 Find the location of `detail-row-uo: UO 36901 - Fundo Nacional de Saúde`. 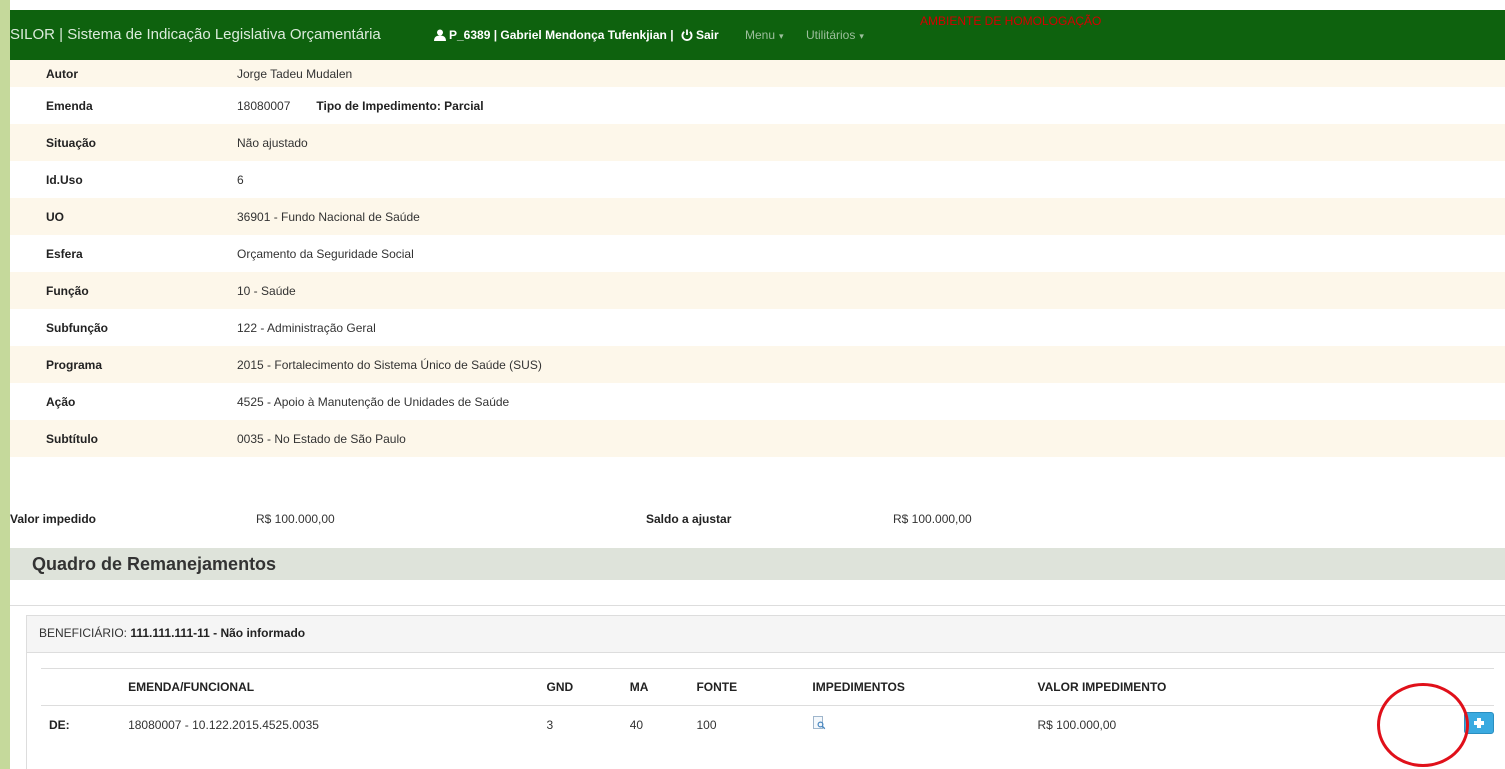

detail-row-uo: UO 36901 - Fundo Nacional de Saúde is located at coordinates (757, 216).